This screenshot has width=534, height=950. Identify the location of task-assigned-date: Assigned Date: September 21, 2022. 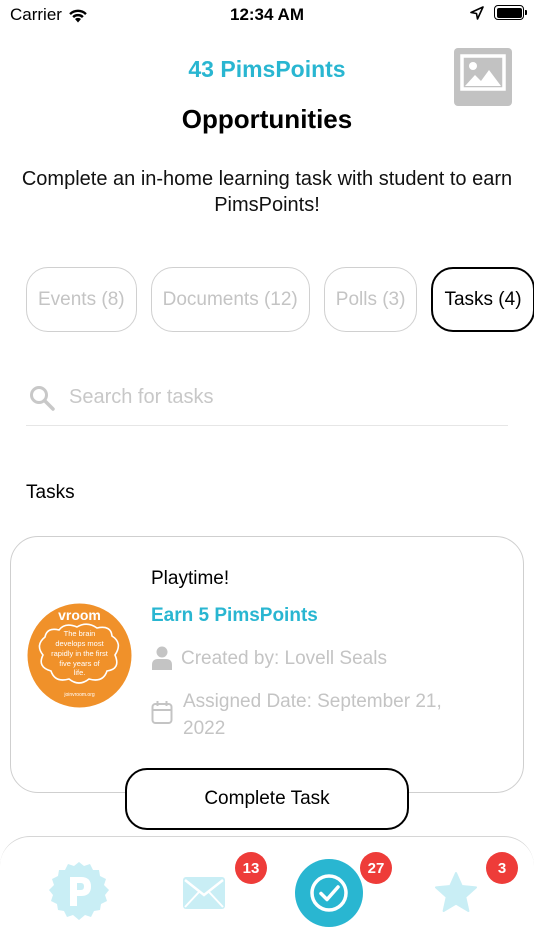
(312, 715).